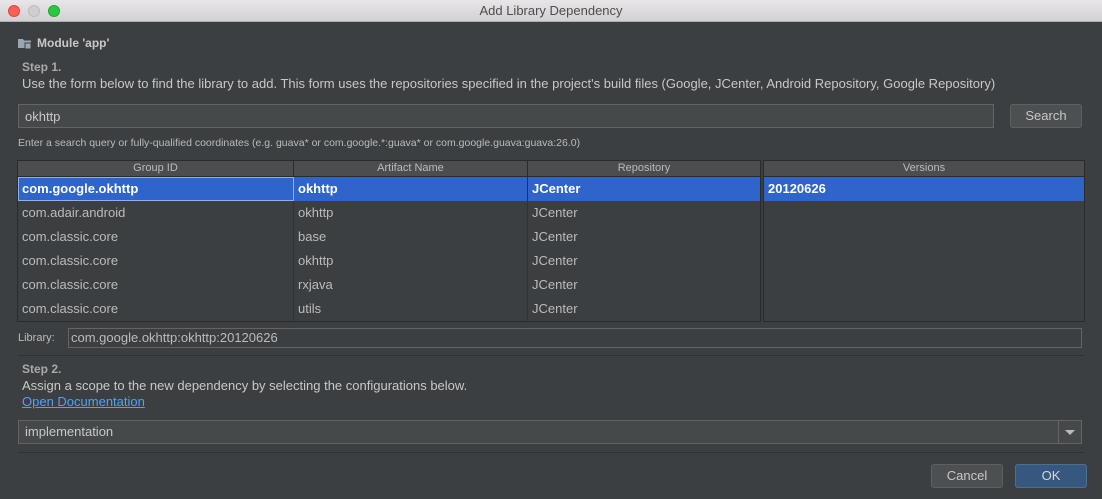 This screenshot has height=499, width=1102. Describe the element at coordinates (1051, 476) in the screenshot. I see `ok-button: OK` at that location.